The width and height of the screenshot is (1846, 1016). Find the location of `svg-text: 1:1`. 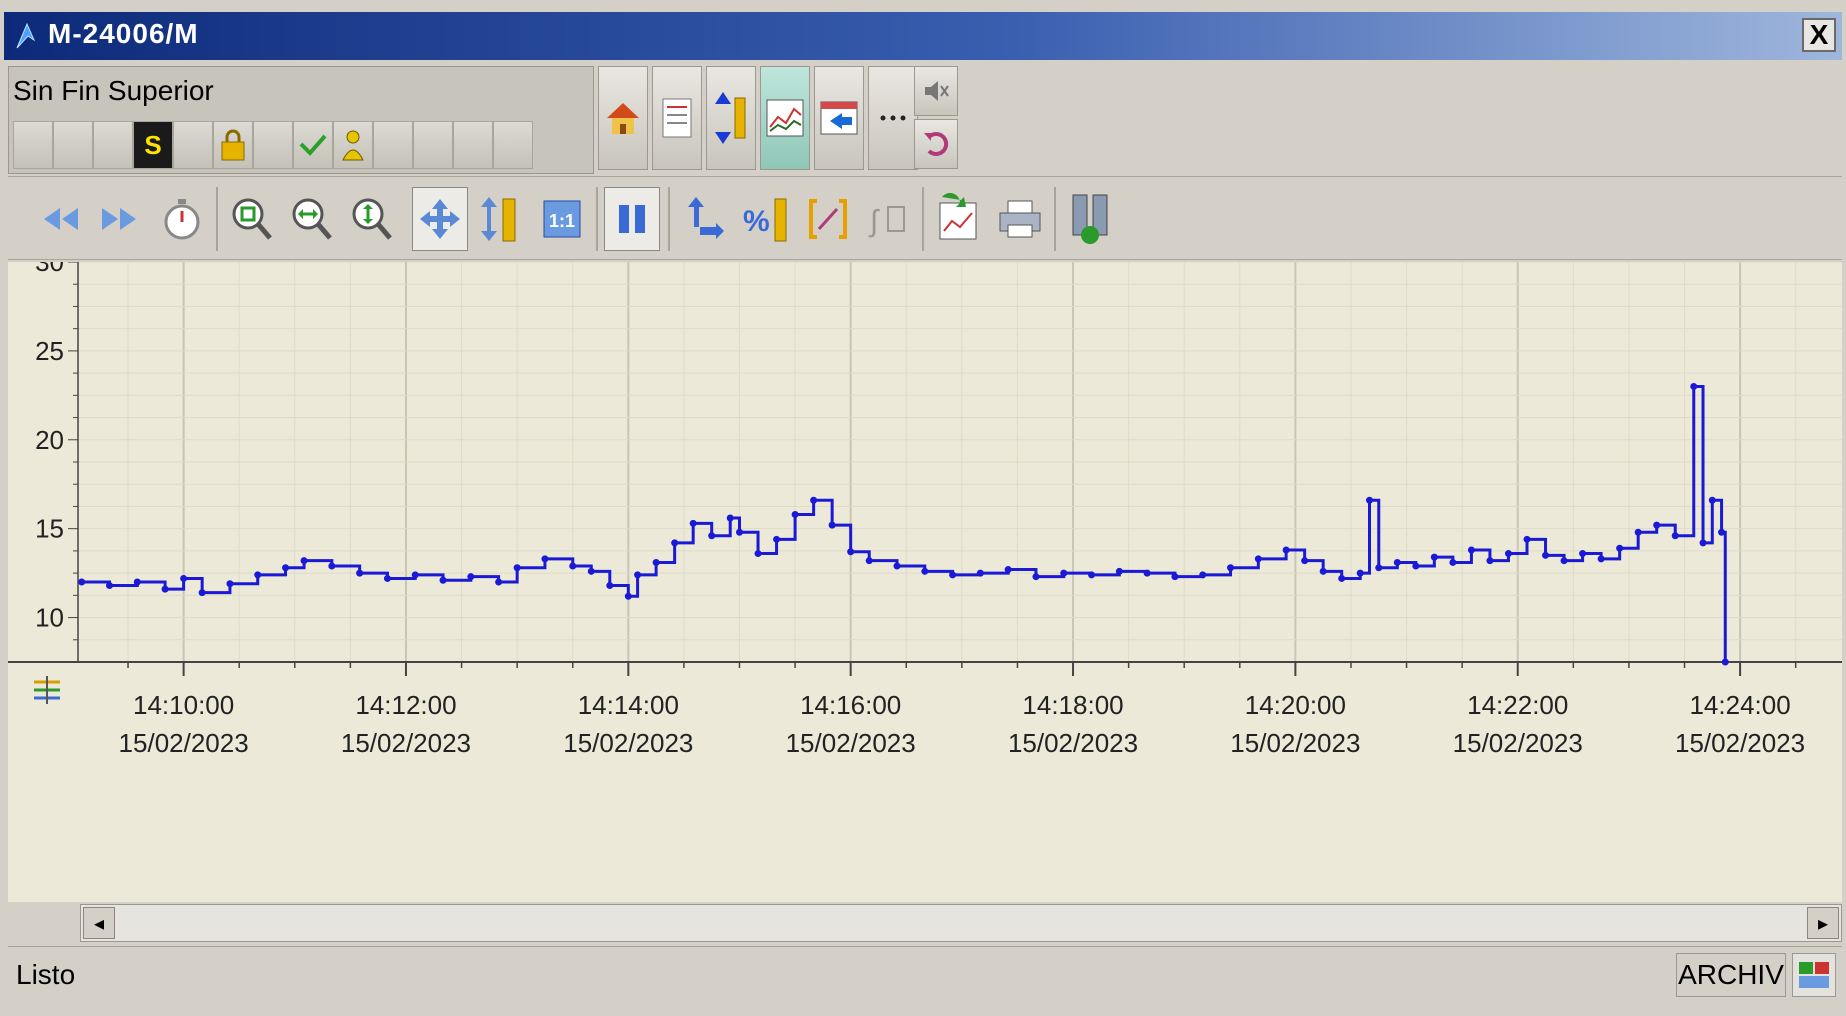

svg-text: 1:1 is located at coordinates (562, 221).